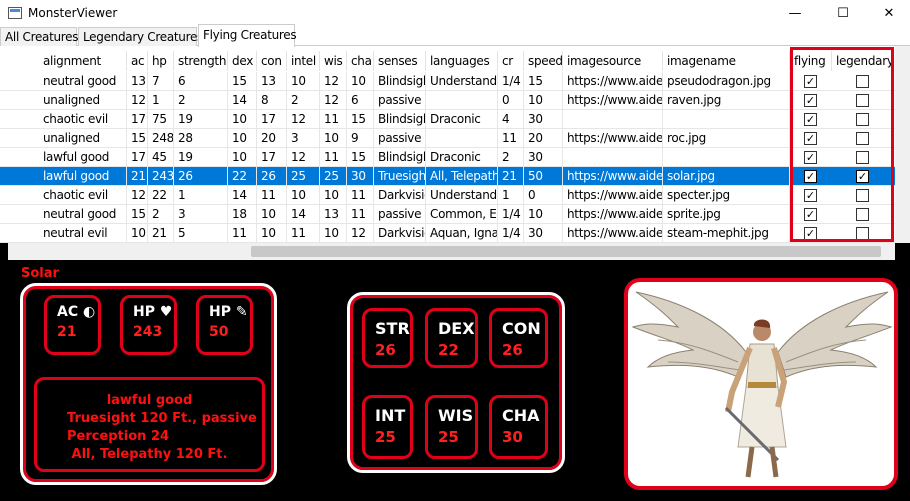  What do you see at coordinates (303, 138) in the screenshot?
I see `cell-intel: 3` at bounding box center [303, 138].